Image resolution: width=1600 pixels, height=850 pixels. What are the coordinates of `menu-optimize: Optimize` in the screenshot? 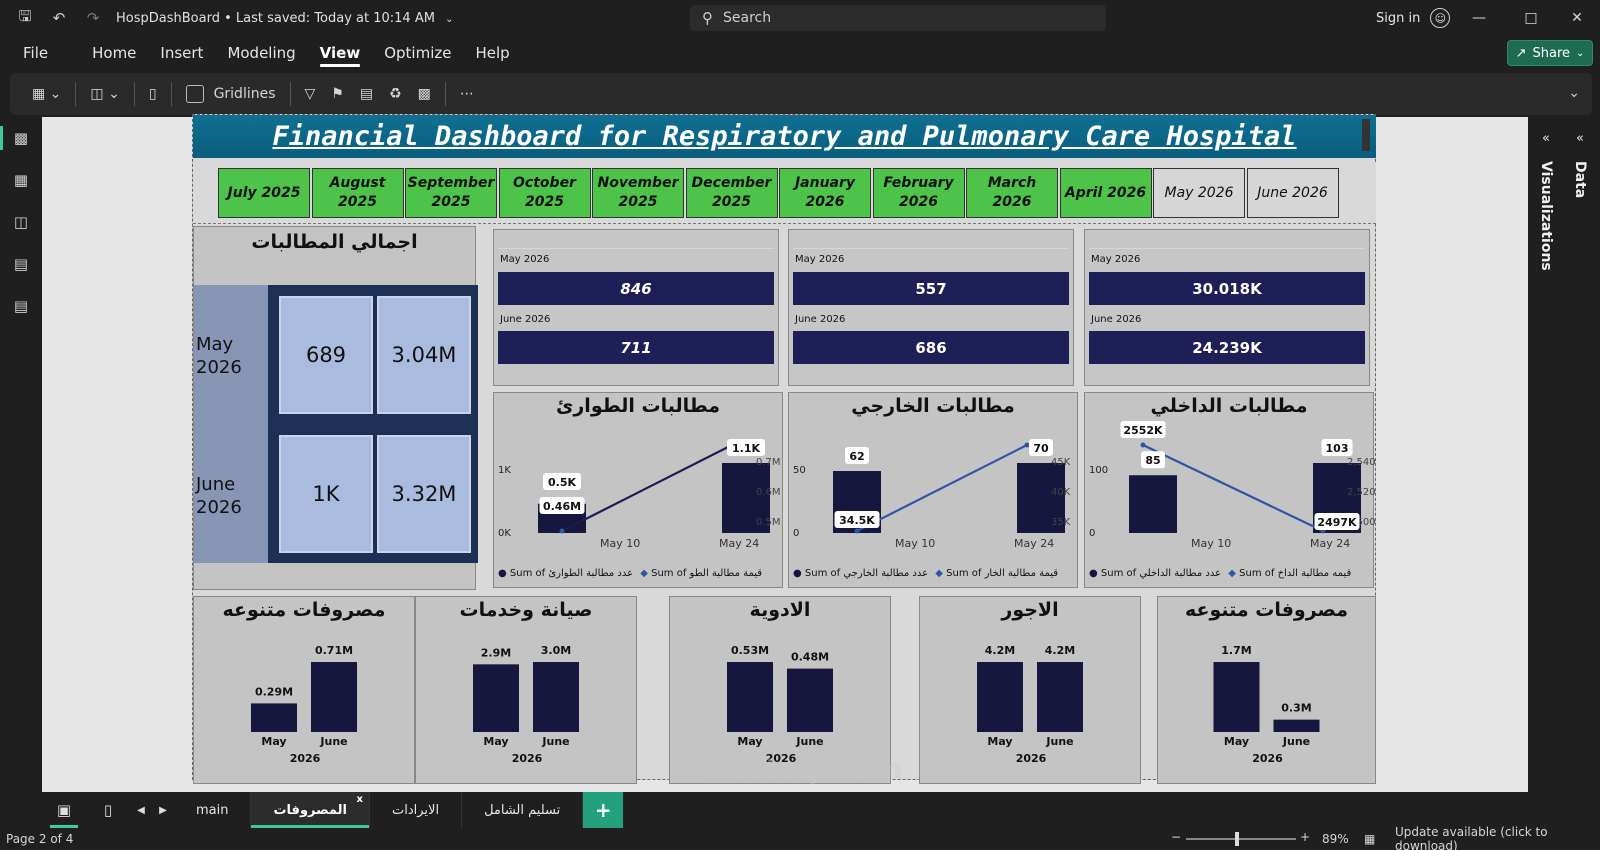 It's located at (417, 53).